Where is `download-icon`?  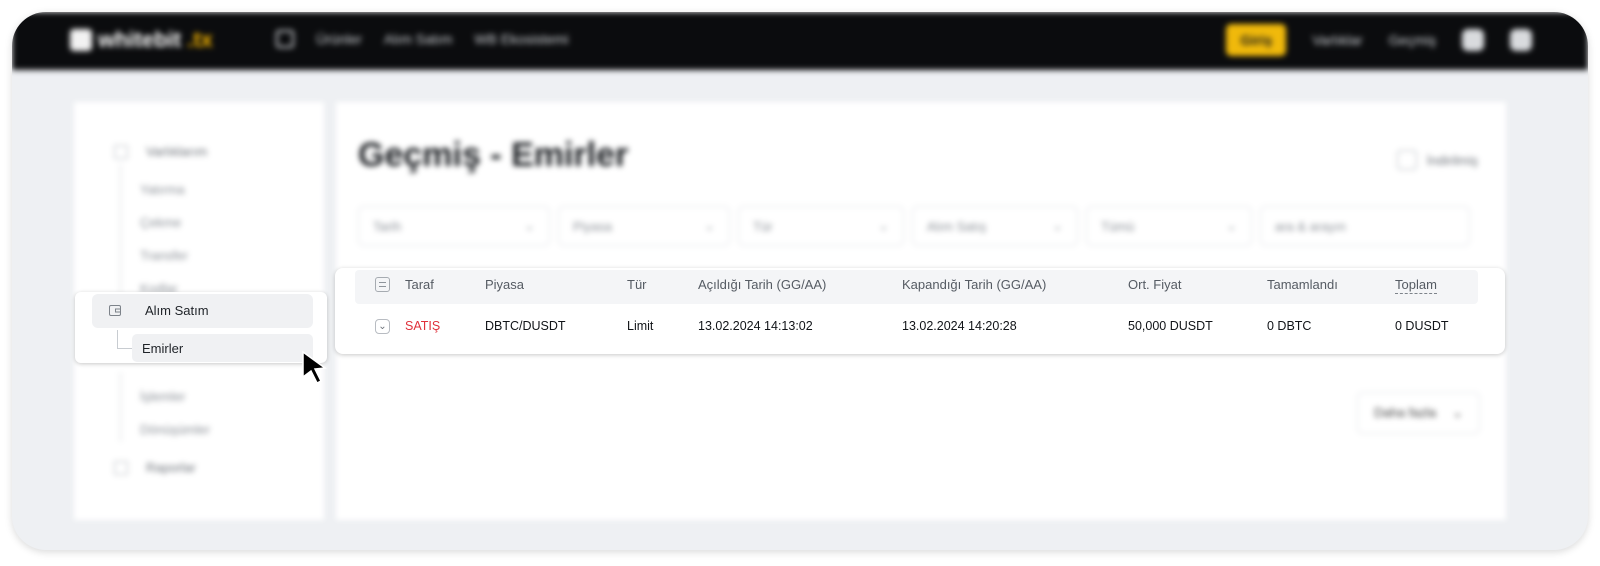
download-icon is located at coordinates (1406, 160).